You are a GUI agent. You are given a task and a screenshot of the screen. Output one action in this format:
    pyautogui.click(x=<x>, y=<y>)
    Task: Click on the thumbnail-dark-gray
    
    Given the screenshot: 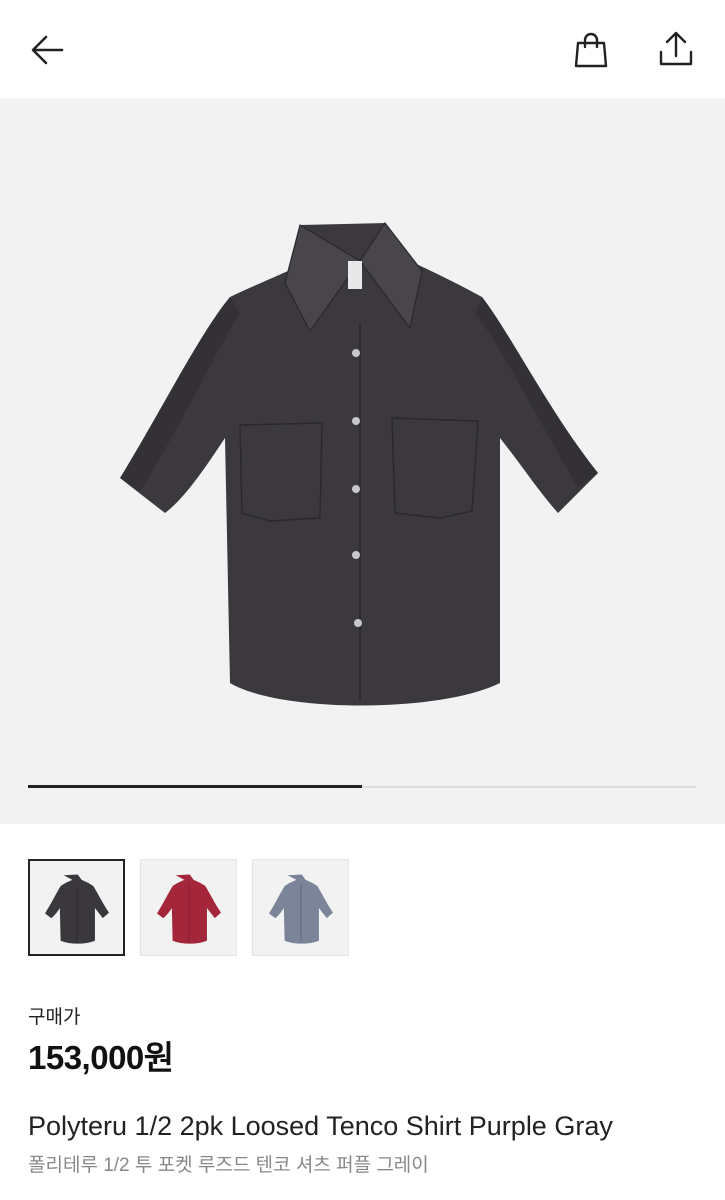 What is the action you would take?
    pyautogui.click(x=76, y=907)
    